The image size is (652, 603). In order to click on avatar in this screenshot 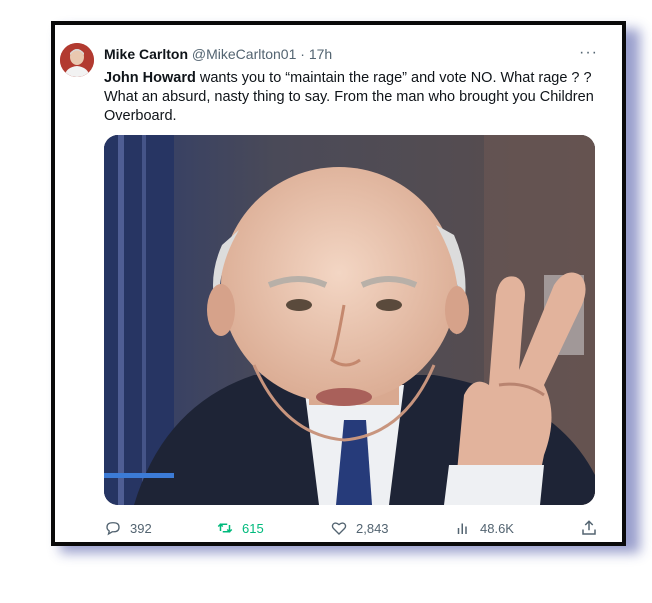, I will do `click(77, 60)`.